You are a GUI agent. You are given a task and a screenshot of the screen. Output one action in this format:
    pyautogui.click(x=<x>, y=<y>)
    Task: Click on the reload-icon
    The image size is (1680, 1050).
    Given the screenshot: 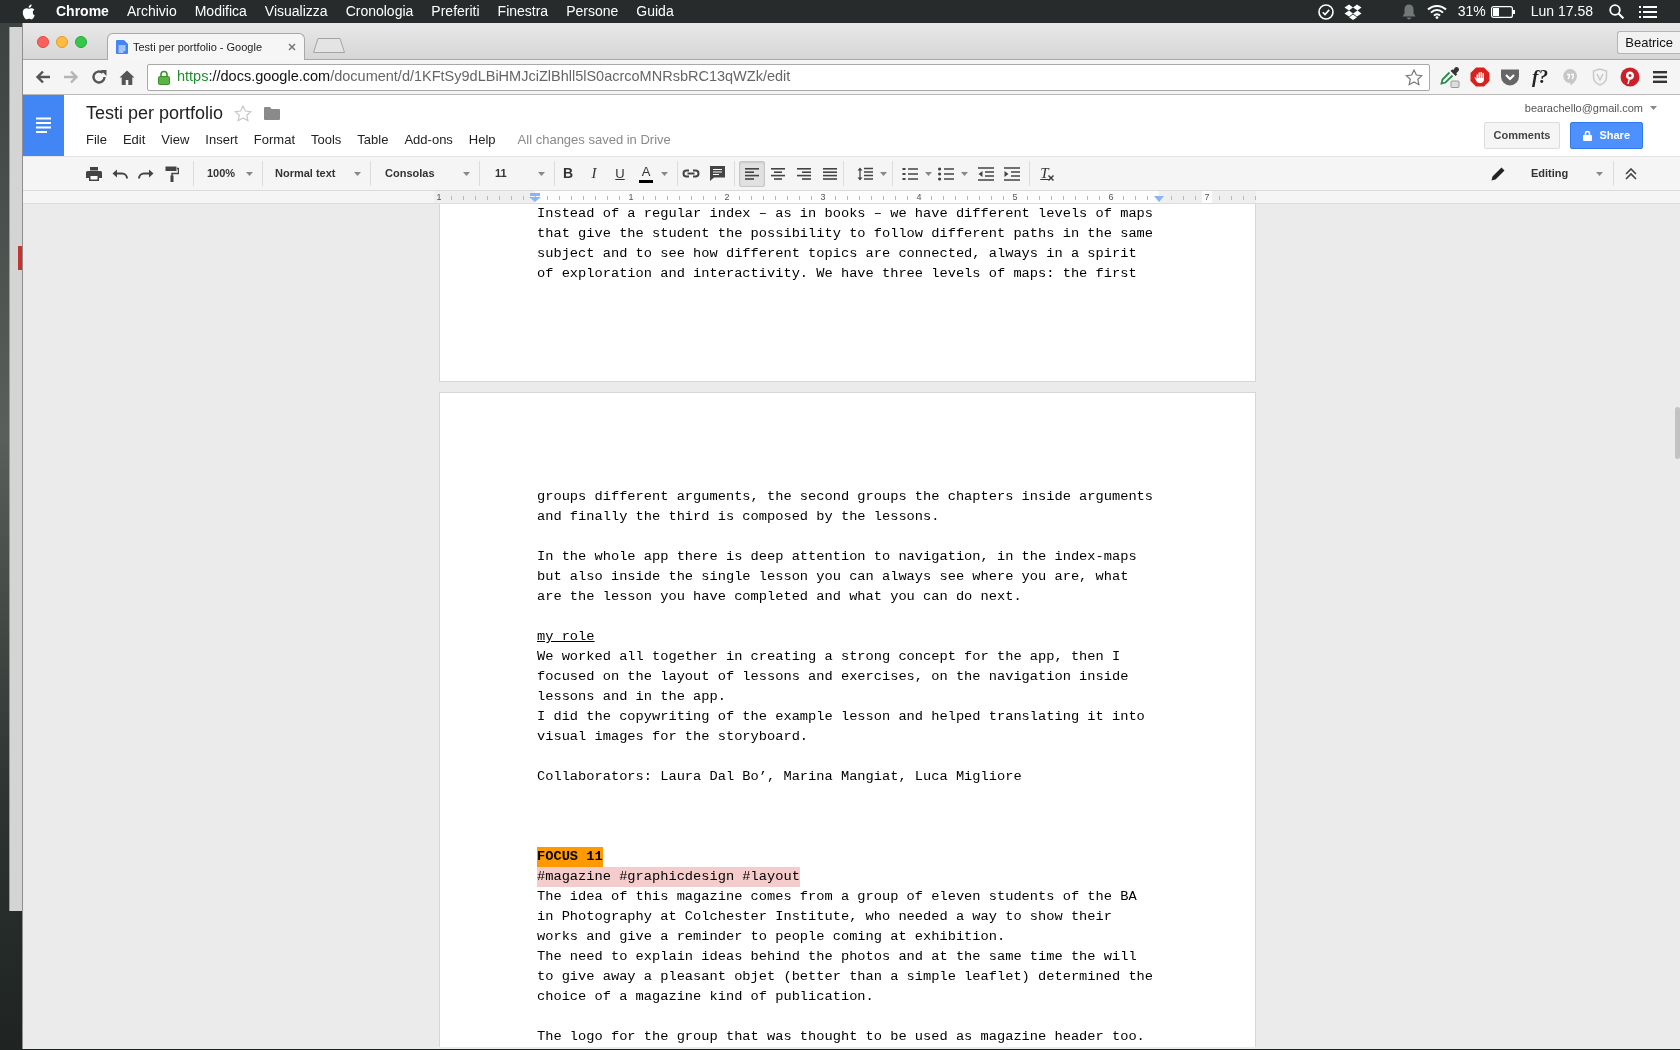 What is the action you would take?
    pyautogui.click(x=99, y=77)
    